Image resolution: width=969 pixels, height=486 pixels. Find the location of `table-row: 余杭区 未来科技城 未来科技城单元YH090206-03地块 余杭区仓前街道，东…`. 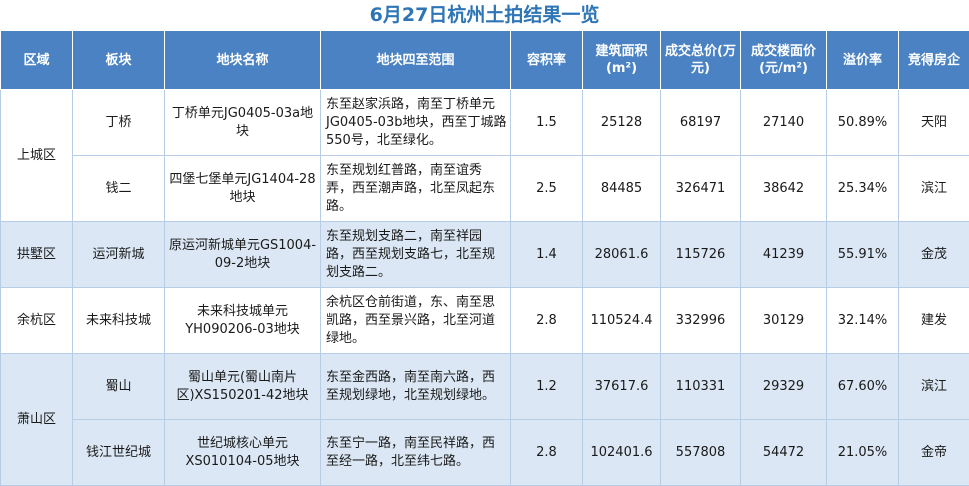

table-row: 余杭区 未来科技城 未来科技城单元YH090206-03地块 余杭区仓前街道，东… is located at coordinates (485, 321).